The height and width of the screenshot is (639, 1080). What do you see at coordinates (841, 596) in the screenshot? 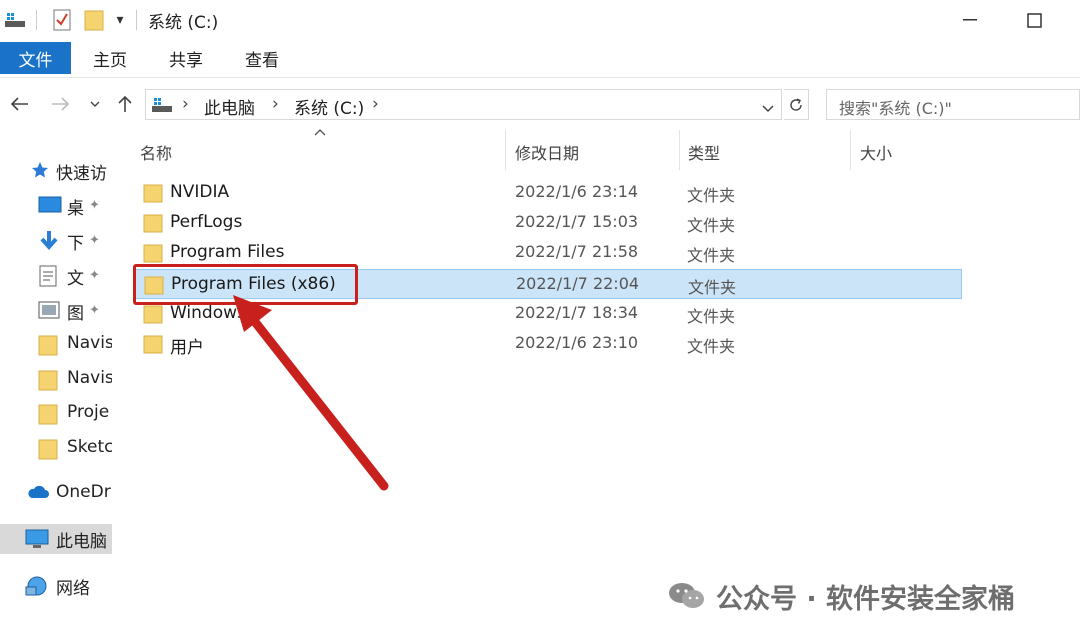
I see `watermark: 公众号 · 软件安装全家桶` at bounding box center [841, 596].